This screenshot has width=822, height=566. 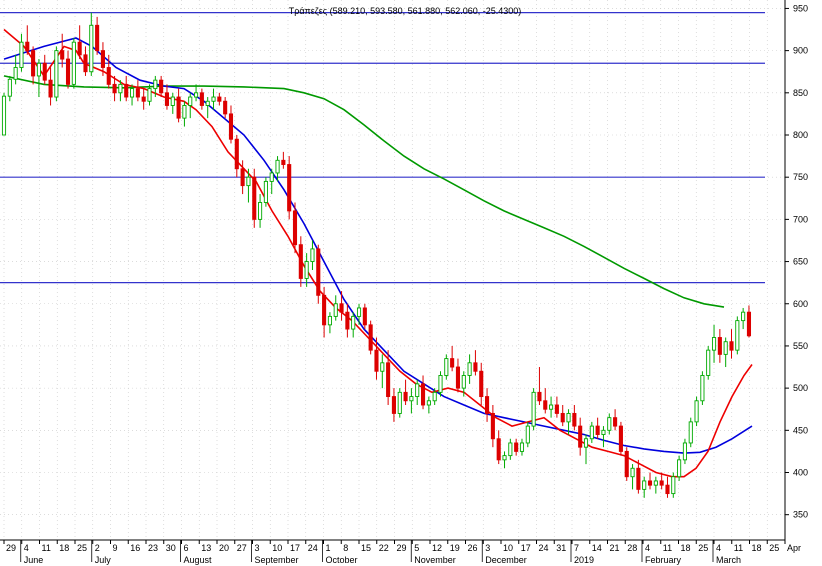 I want to click on month-label: February, so click(x=663, y=560).